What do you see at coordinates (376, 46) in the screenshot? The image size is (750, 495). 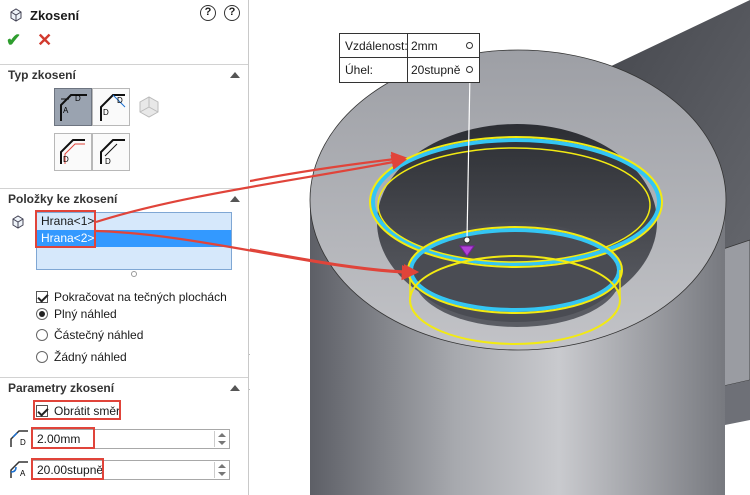 I see `callout-distance-label: Vzdálenost:` at bounding box center [376, 46].